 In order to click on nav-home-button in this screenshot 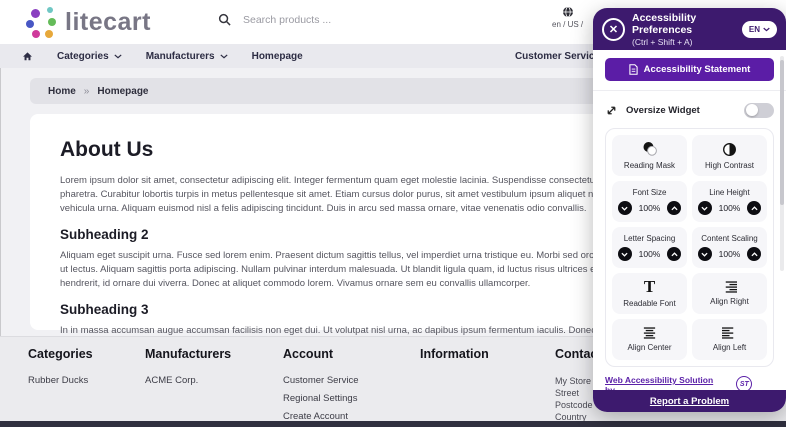, I will do `click(27, 56)`.